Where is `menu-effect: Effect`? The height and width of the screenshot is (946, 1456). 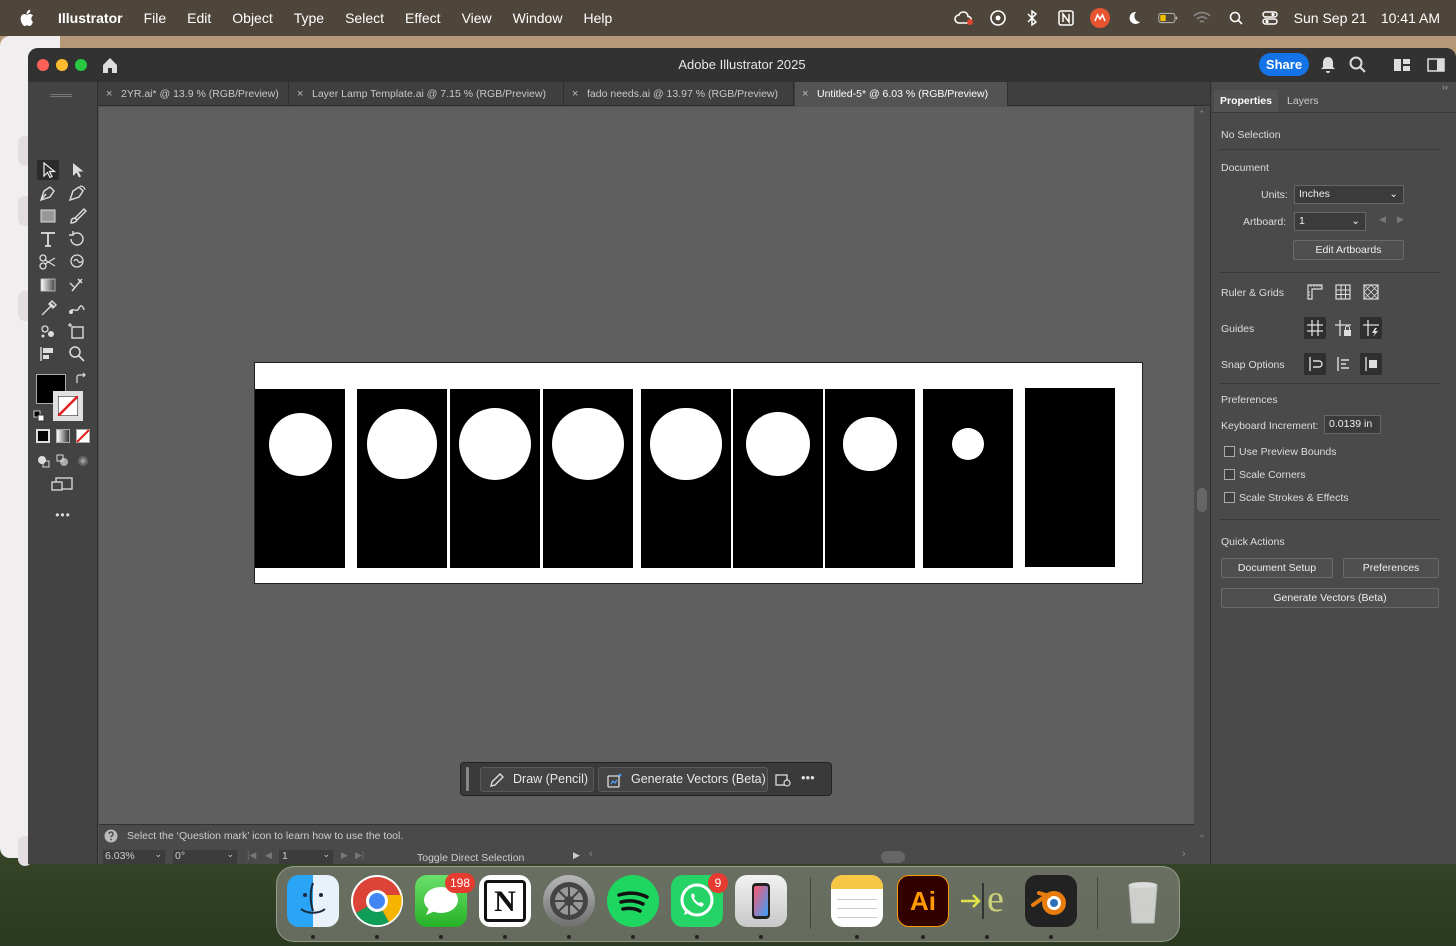 menu-effect: Effect is located at coordinates (423, 18).